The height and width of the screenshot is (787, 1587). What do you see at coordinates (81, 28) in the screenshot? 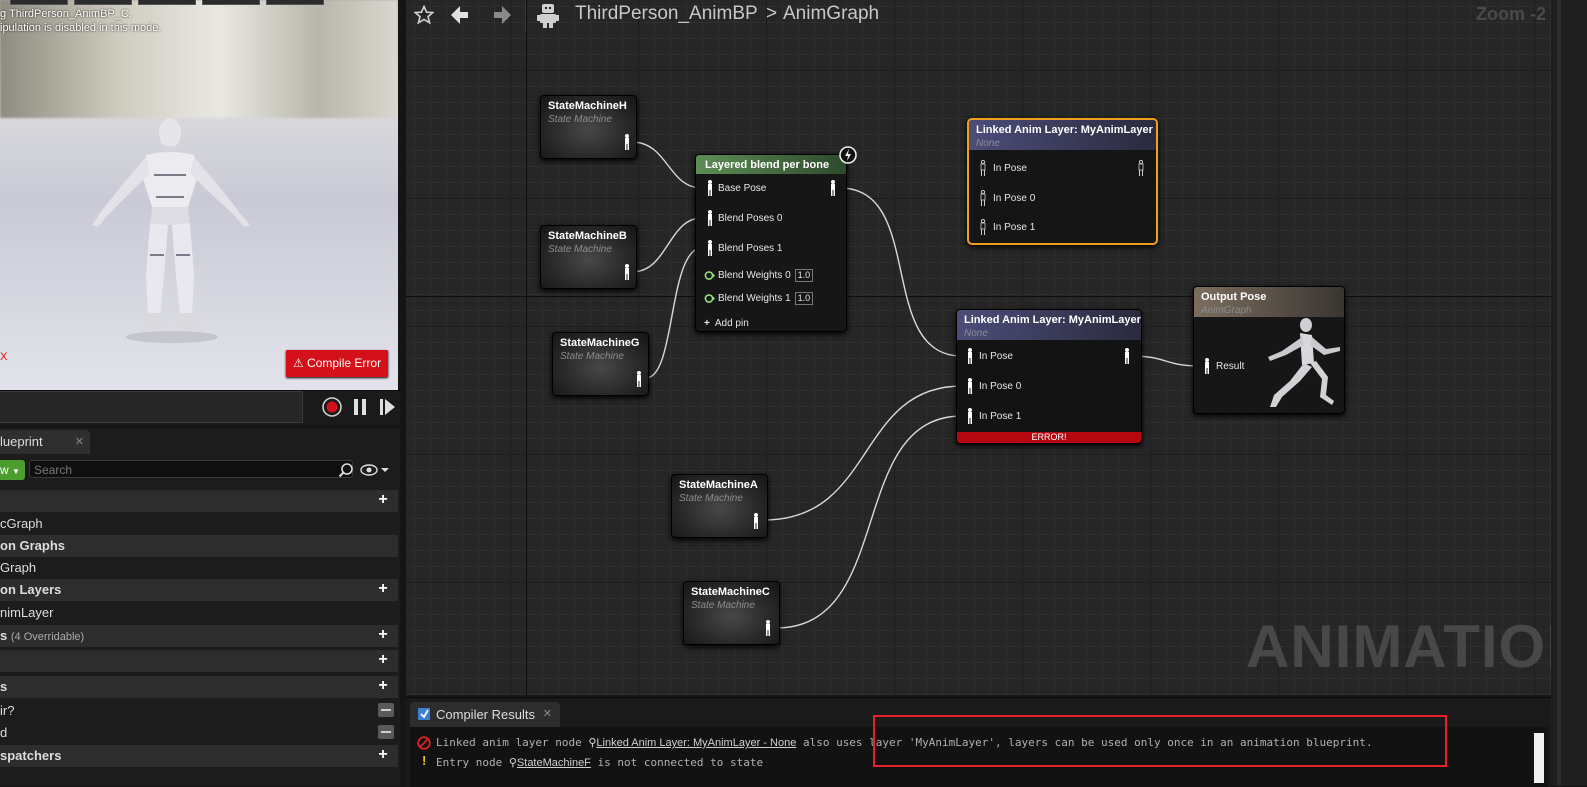
I see `viewport-info-line-2: ipulation is disabled in this mode.` at bounding box center [81, 28].